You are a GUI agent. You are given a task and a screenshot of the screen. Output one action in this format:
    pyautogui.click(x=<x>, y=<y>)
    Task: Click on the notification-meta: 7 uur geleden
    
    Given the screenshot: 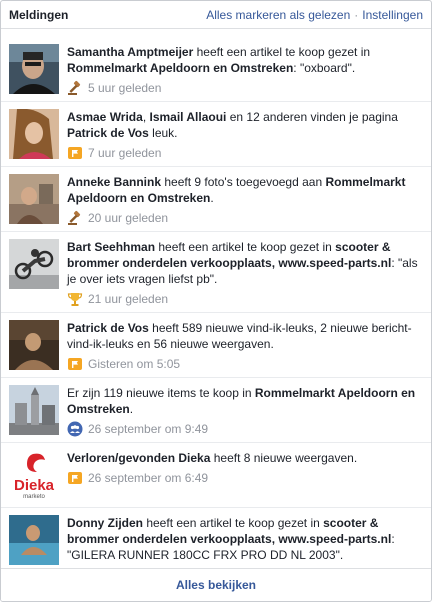 What is the action you would take?
    pyautogui.click(x=245, y=153)
    